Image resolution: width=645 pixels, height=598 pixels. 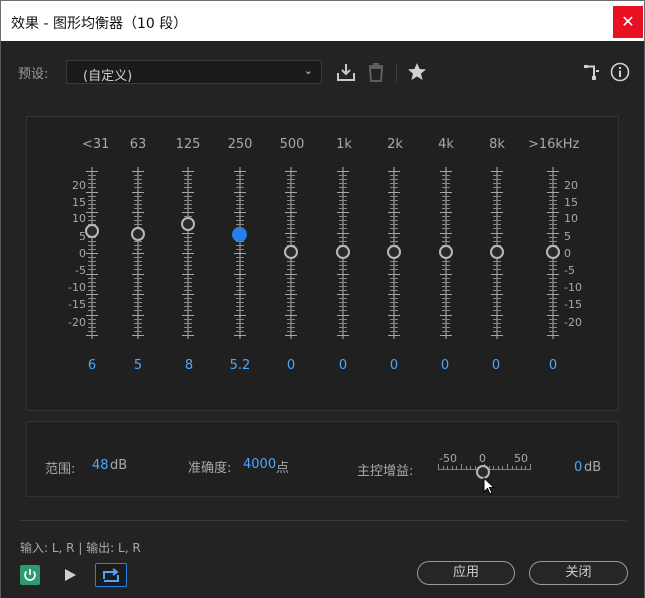 I want to click on play-preview-icon, so click(x=70, y=575).